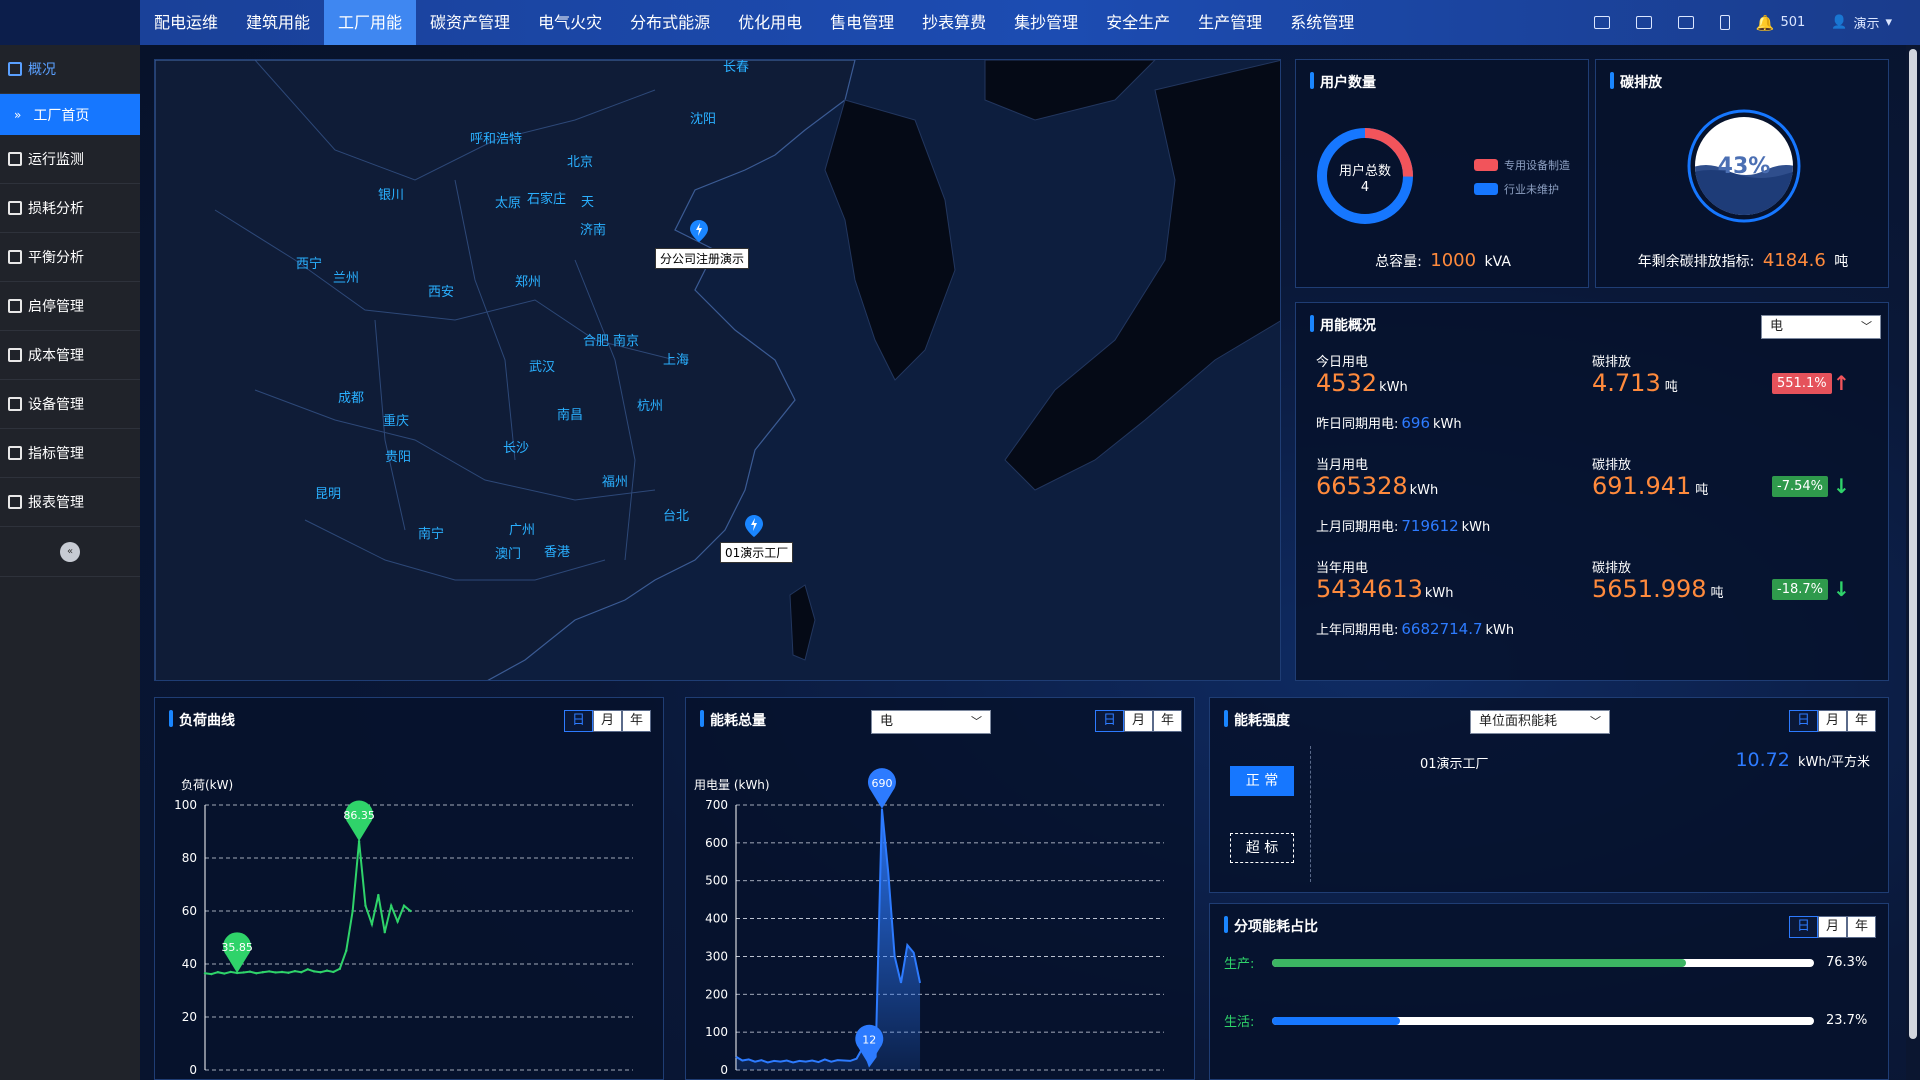 Image resolution: width=1920 pixels, height=1080 pixels. I want to click on carbon-value-line: 4.713 吨, so click(1635, 383).